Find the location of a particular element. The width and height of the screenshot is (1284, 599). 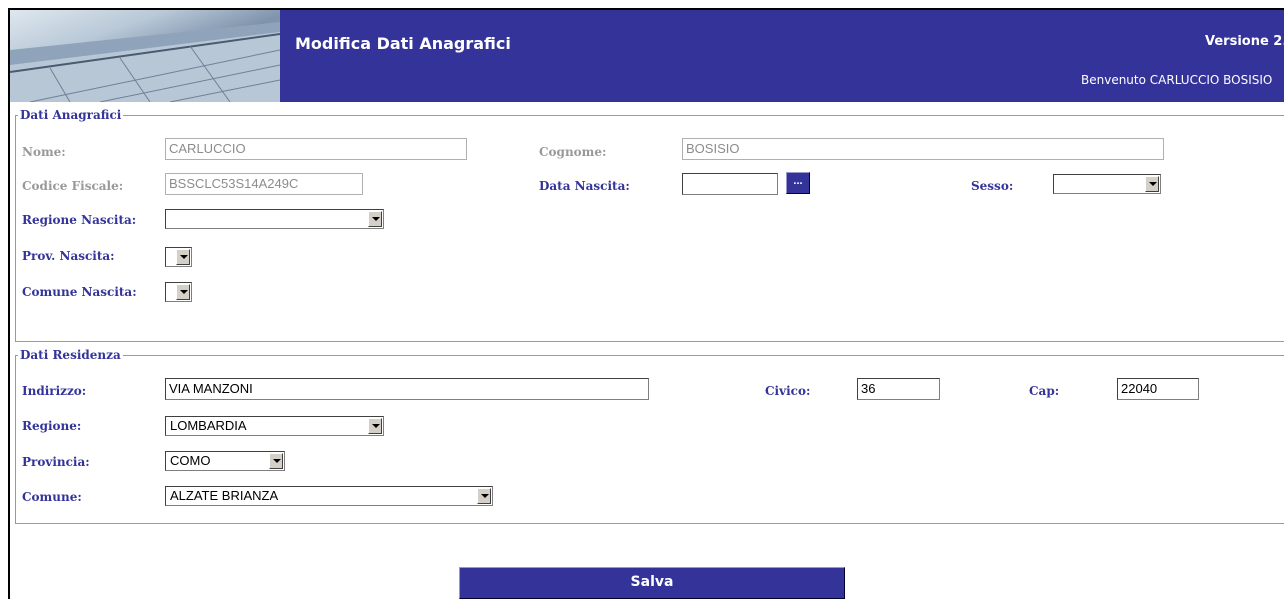

page-title: Modifica Dati Anagrafici is located at coordinates (403, 43).